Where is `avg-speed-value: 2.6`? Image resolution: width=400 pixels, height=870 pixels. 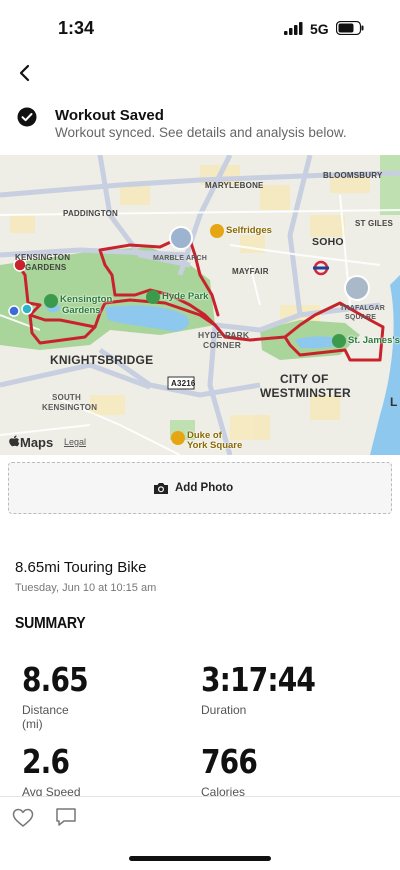 avg-speed-value: 2.6 is located at coordinates (46, 761).